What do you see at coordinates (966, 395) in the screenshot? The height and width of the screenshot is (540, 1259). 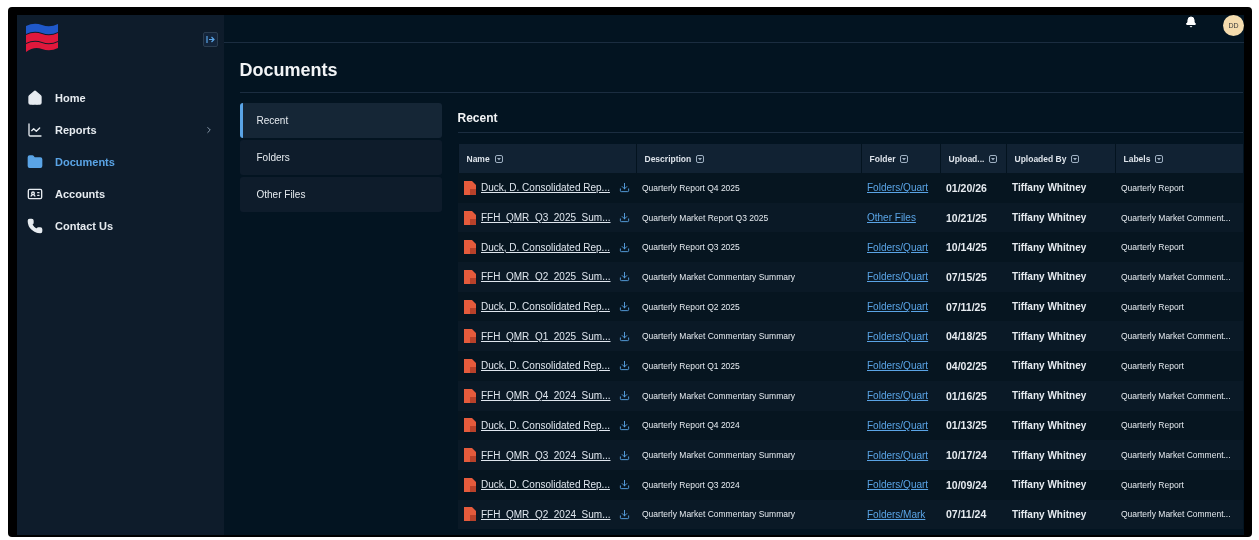 I see `table-cell: 01/16/25` at bounding box center [966, 395].